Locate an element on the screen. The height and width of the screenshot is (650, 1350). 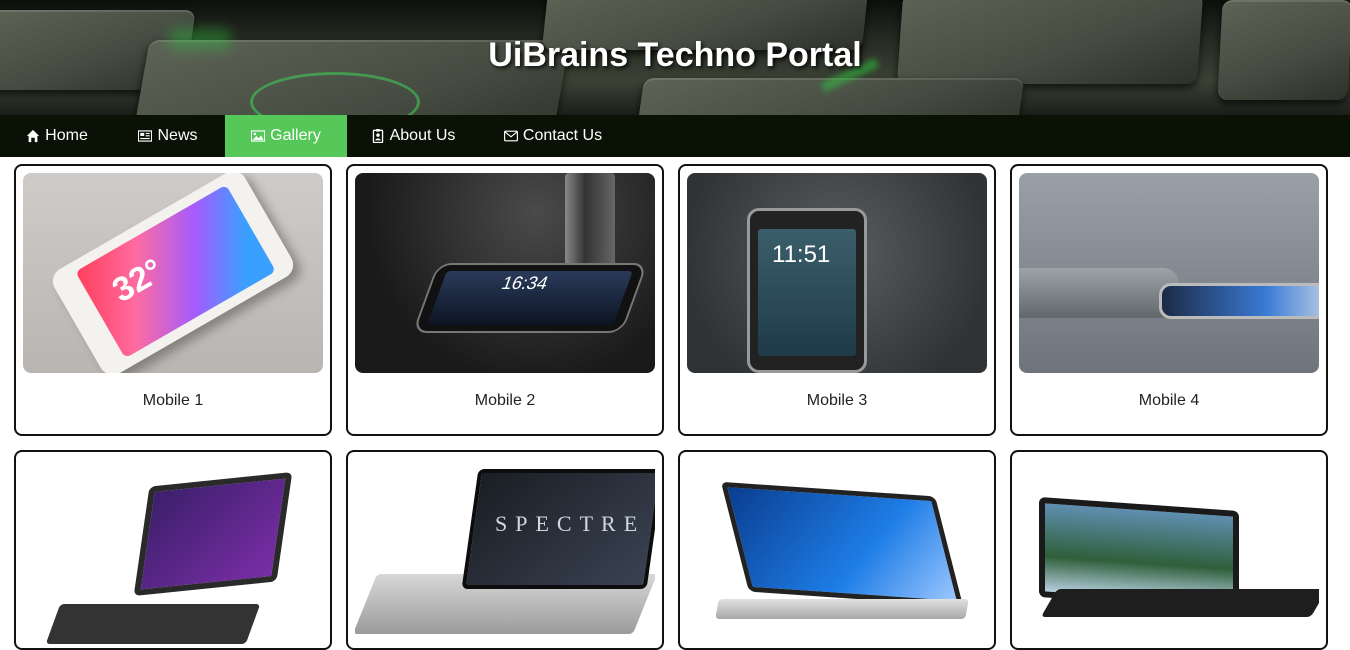
phone-illustration: 11:51 is located at coordinates (807, 290).